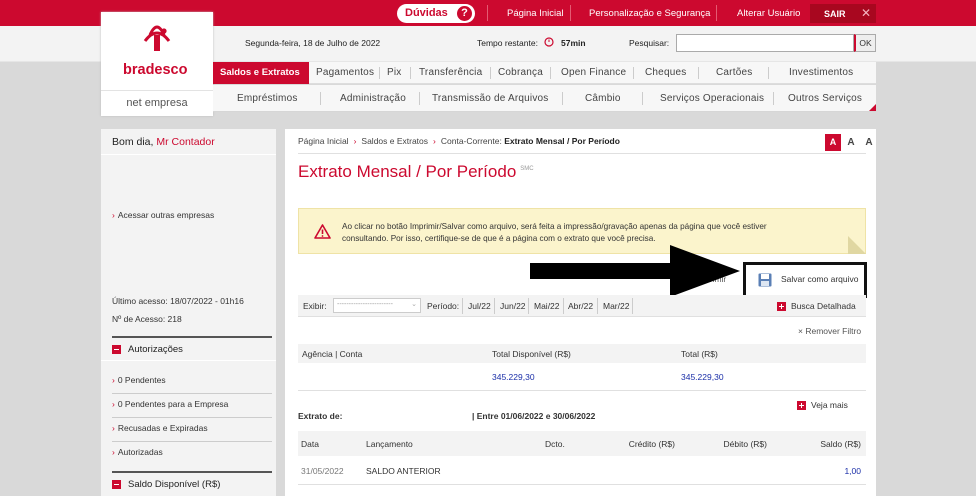 The height and width of the screenshot is (496, 976). What do you see at coordinates (840, 444) in the screenshot?
I see `col-saldo: Saldo (R$)` at bounding box center [840, 444].